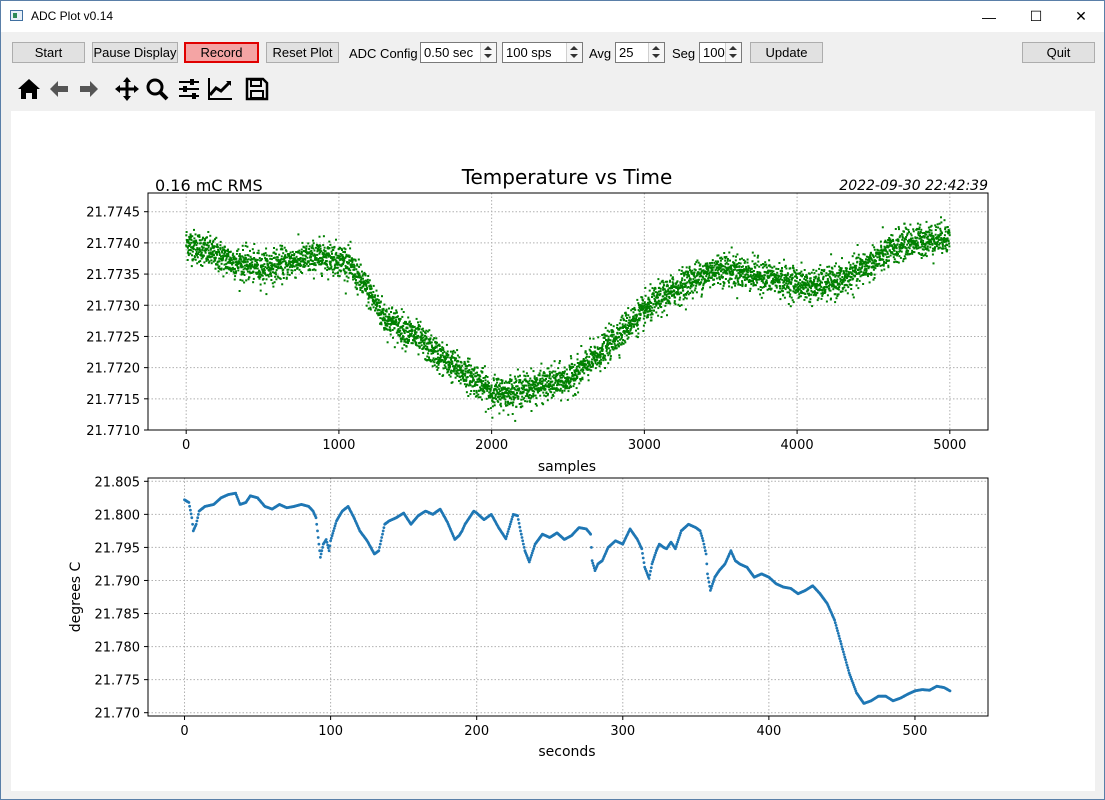  What do you see at coordinates (135, 52) in the screenshot?
I see `pause-display-button: Pause Display` at bounding box center [135, 52].